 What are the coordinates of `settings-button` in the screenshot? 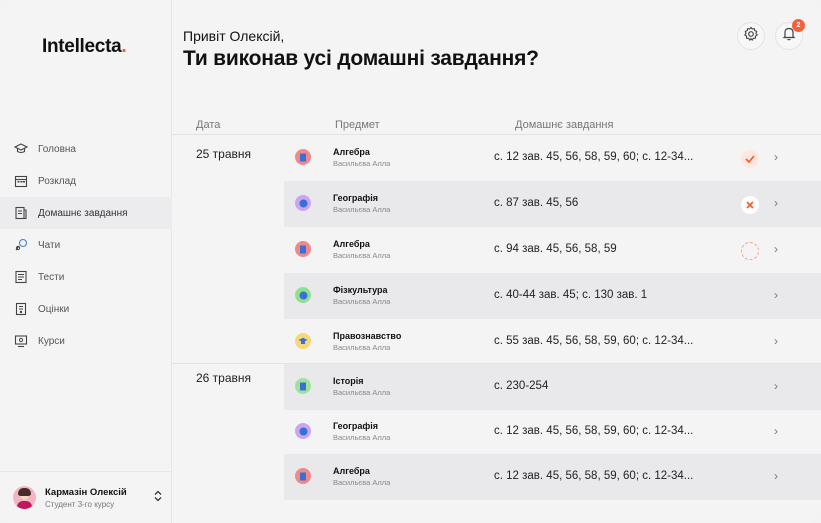 It's located at (751, 36).